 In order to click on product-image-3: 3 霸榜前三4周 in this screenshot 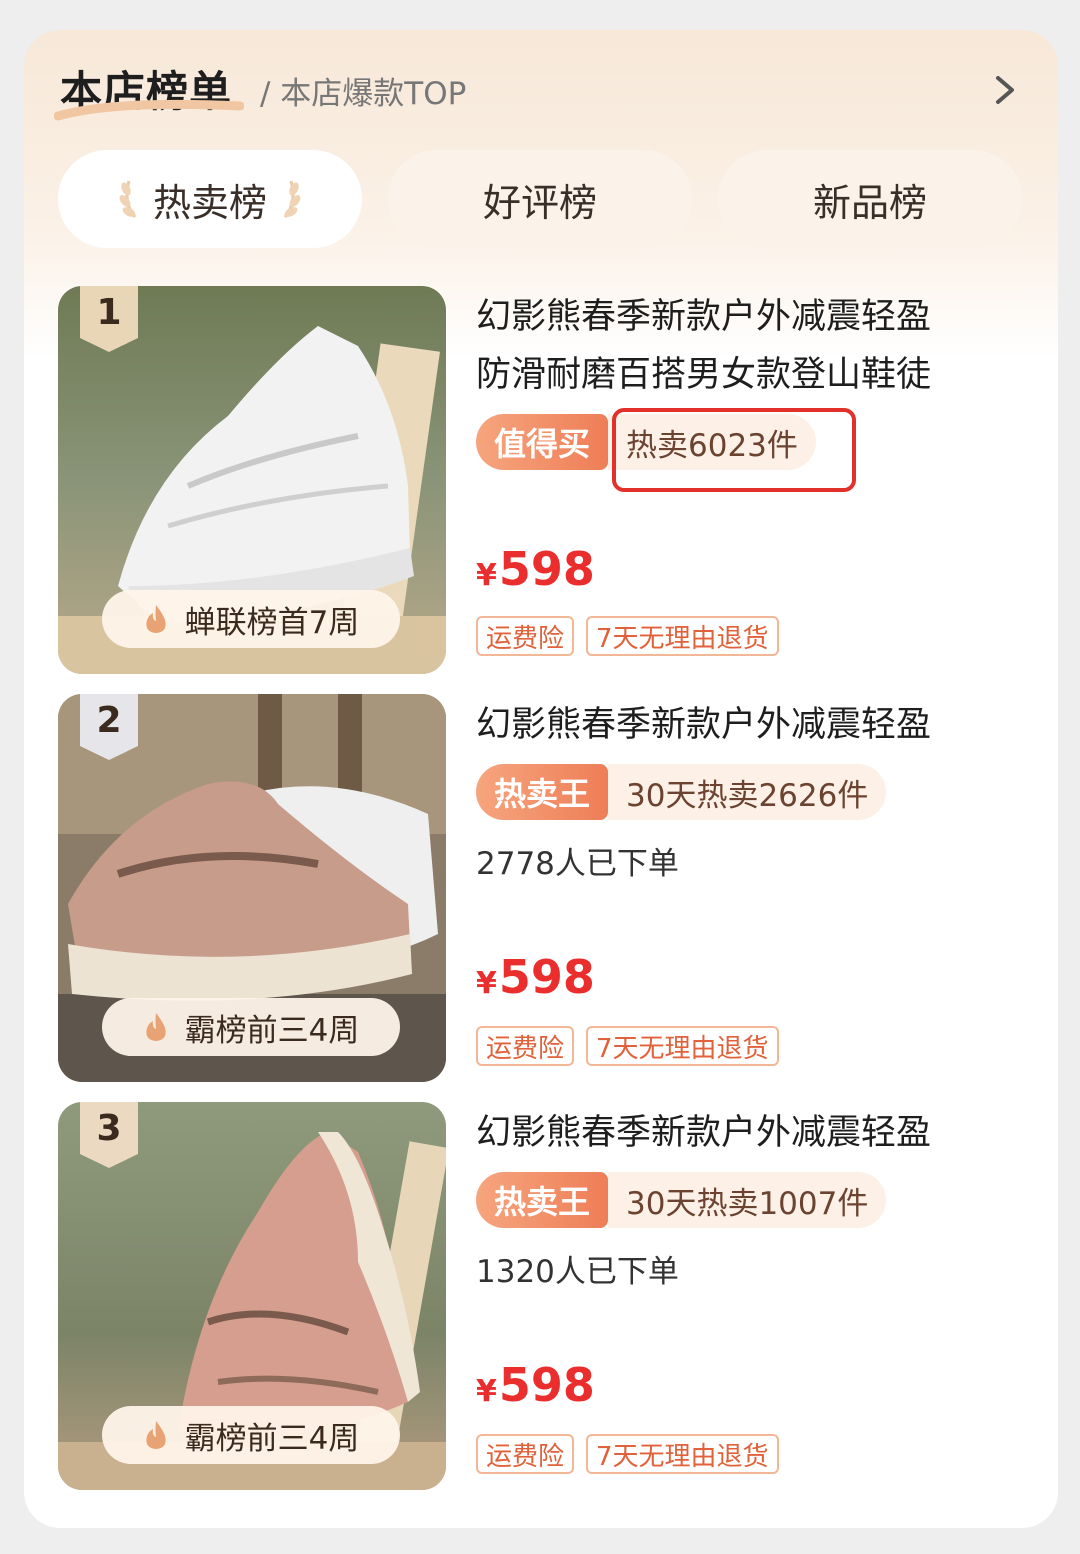, I will do `click(252, 1296)`.